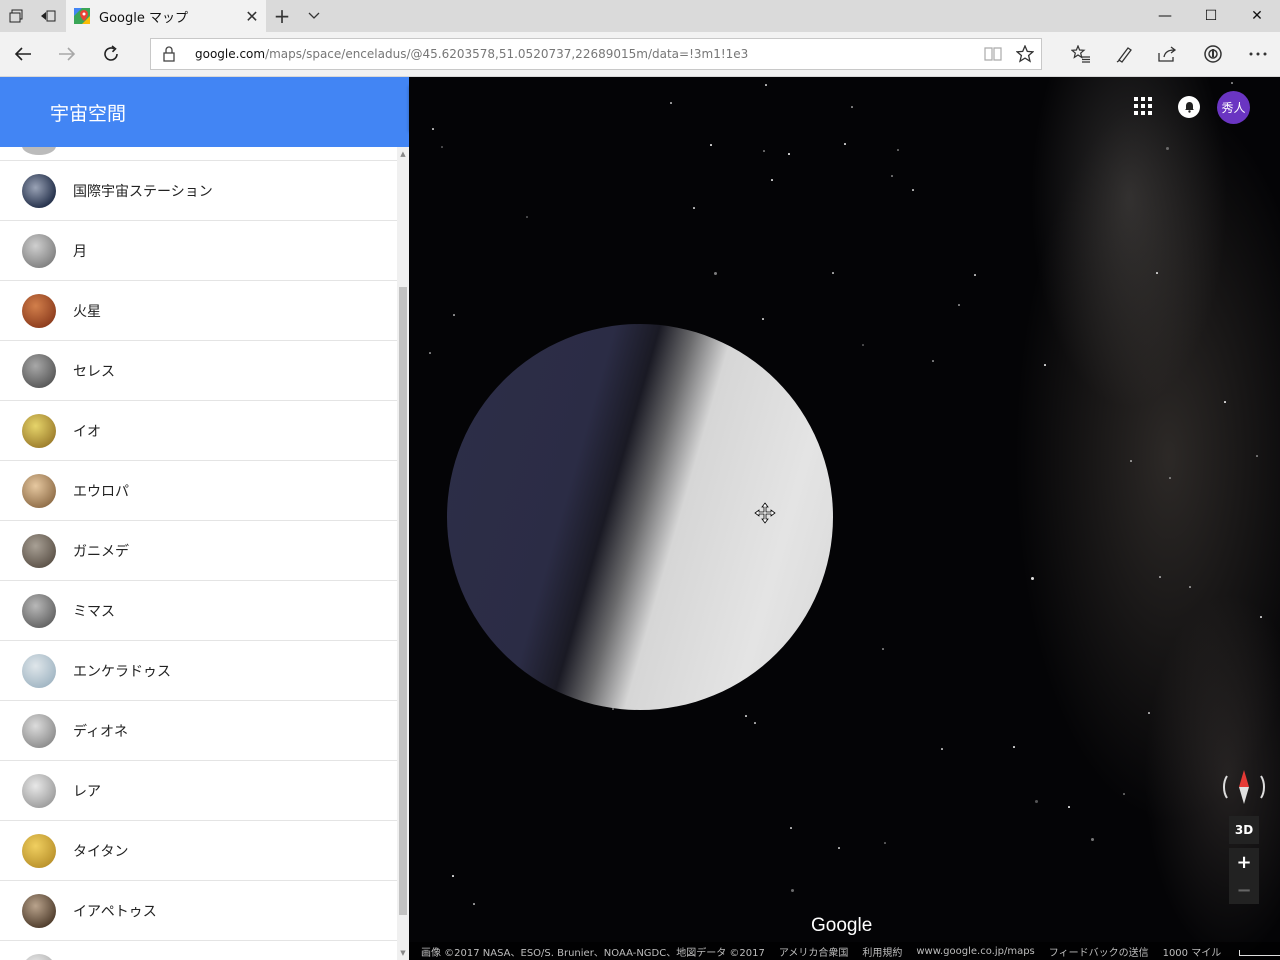 This screenshot has height=960, width=1280. I want to click on forward-button, so click(67, 54).